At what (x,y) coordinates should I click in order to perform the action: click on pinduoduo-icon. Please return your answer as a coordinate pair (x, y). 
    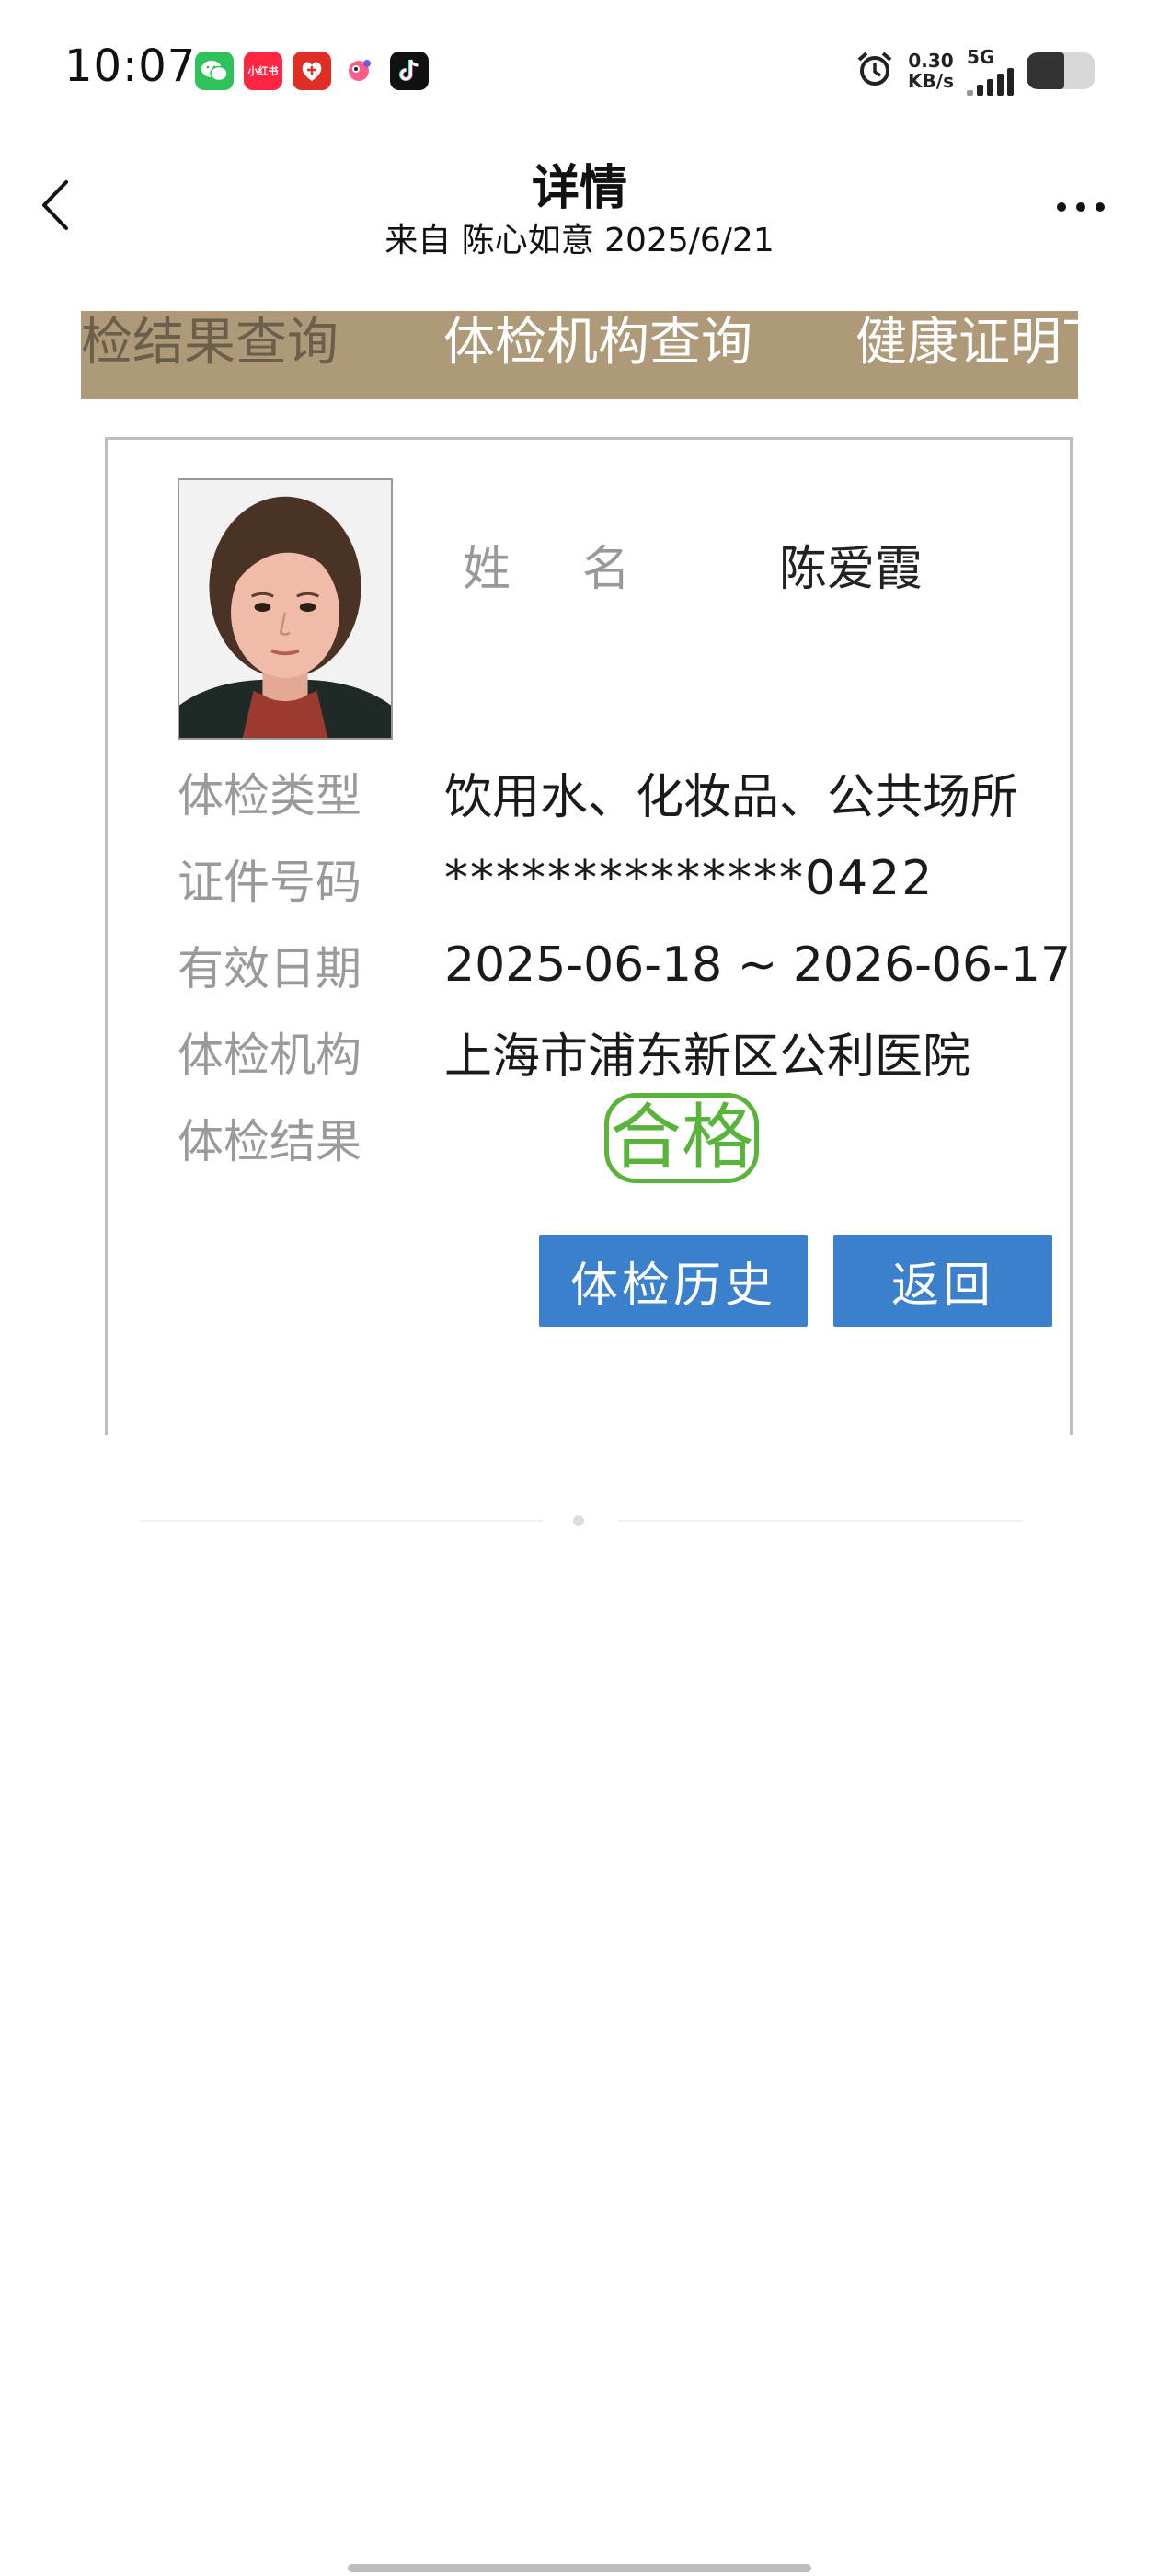
    Looking at the image, I should click on (312, 71).